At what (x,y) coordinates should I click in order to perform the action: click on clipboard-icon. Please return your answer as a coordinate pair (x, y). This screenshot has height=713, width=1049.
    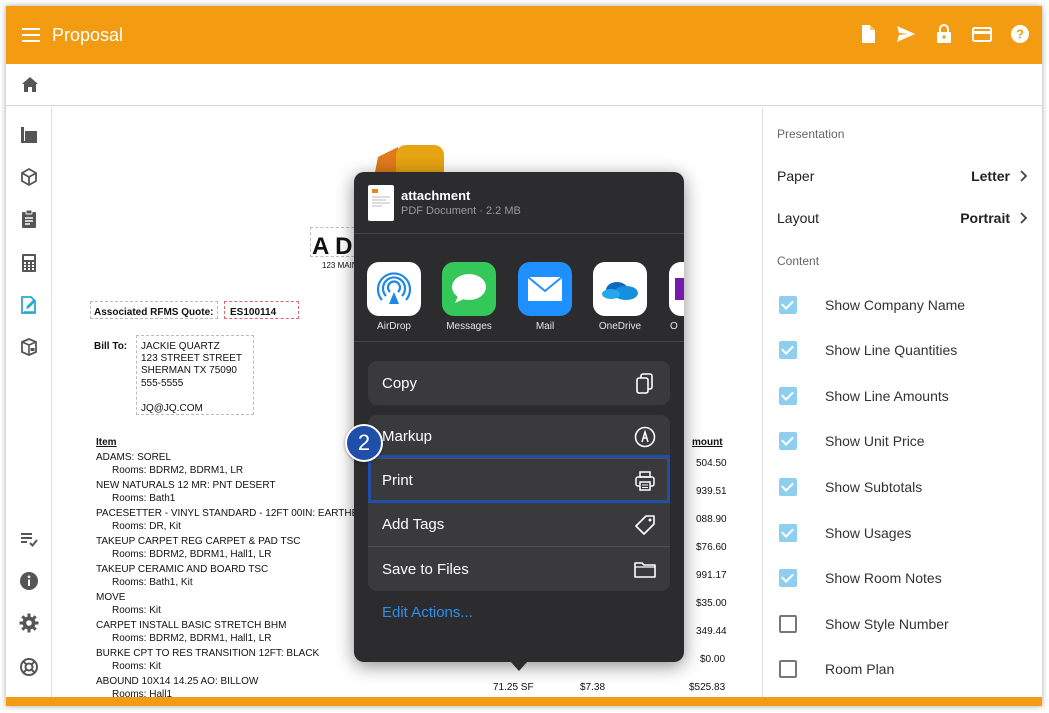
    Looking at the image, I should click on (29, 219).